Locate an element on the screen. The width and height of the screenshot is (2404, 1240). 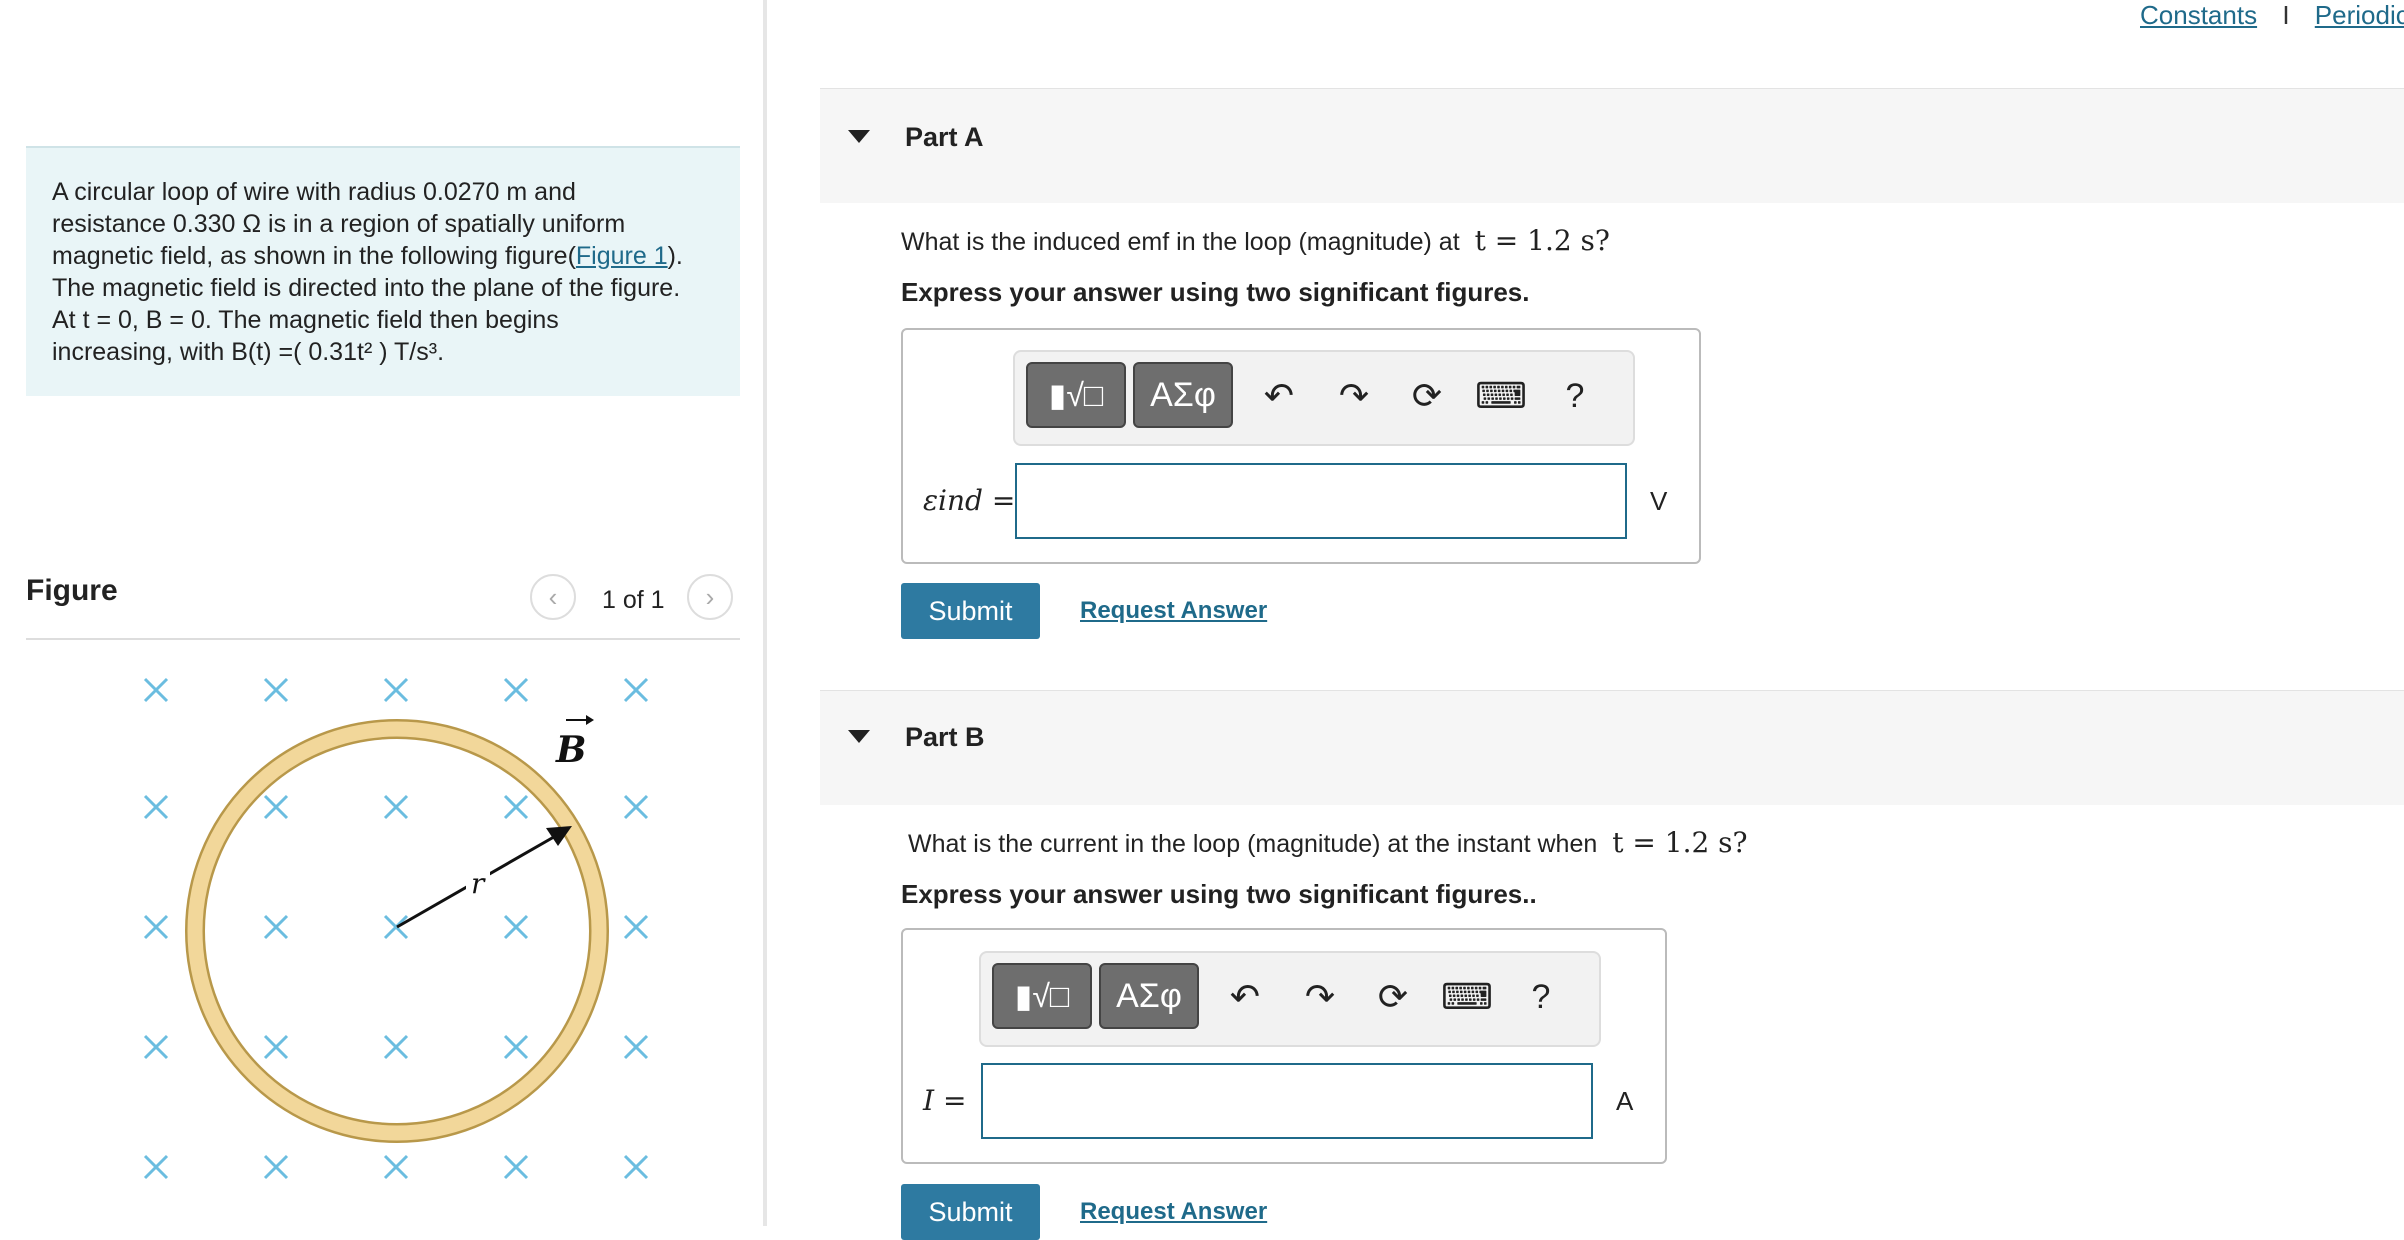
part-a-question-math: t = 1.2 s? is located at coordinates (1542, 240).